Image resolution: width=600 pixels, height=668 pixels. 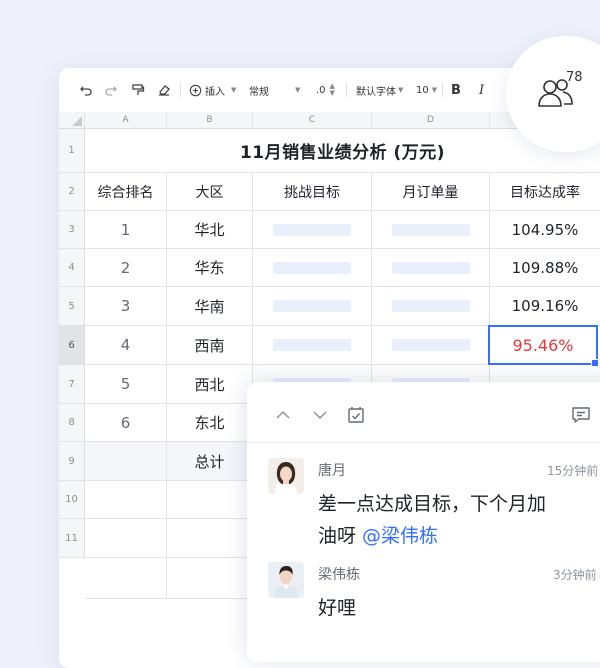 I want to click on selected-rate-cell: 95.46%, so click(x=543, y=345).